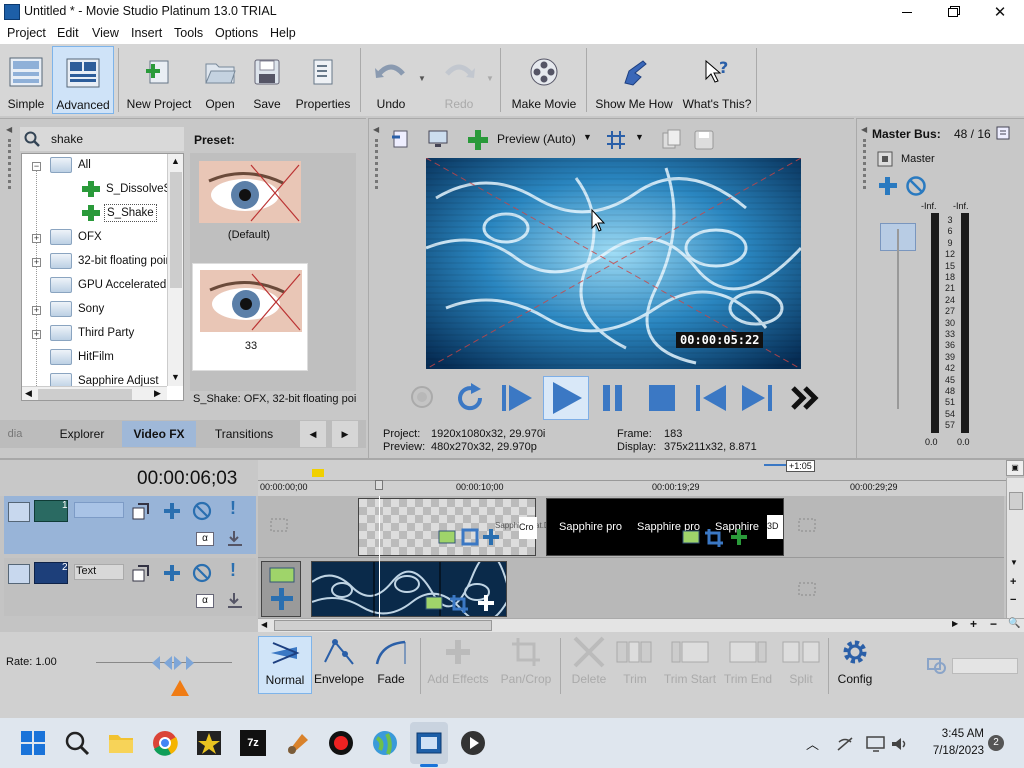 The image size is (1024, 768). What do you see at coordinates (70, 165) in the screenshot?
I see `tree-item-all: All` at bounding box center [70, 165].